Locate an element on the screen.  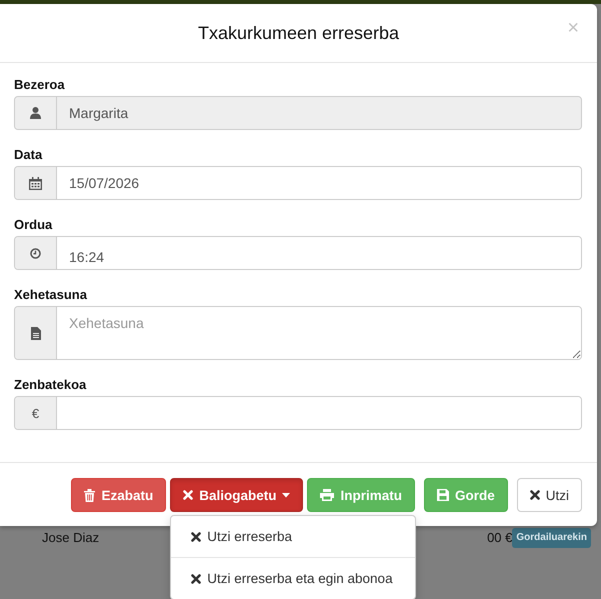
field-label: Data is located at coordinates (29, 154).